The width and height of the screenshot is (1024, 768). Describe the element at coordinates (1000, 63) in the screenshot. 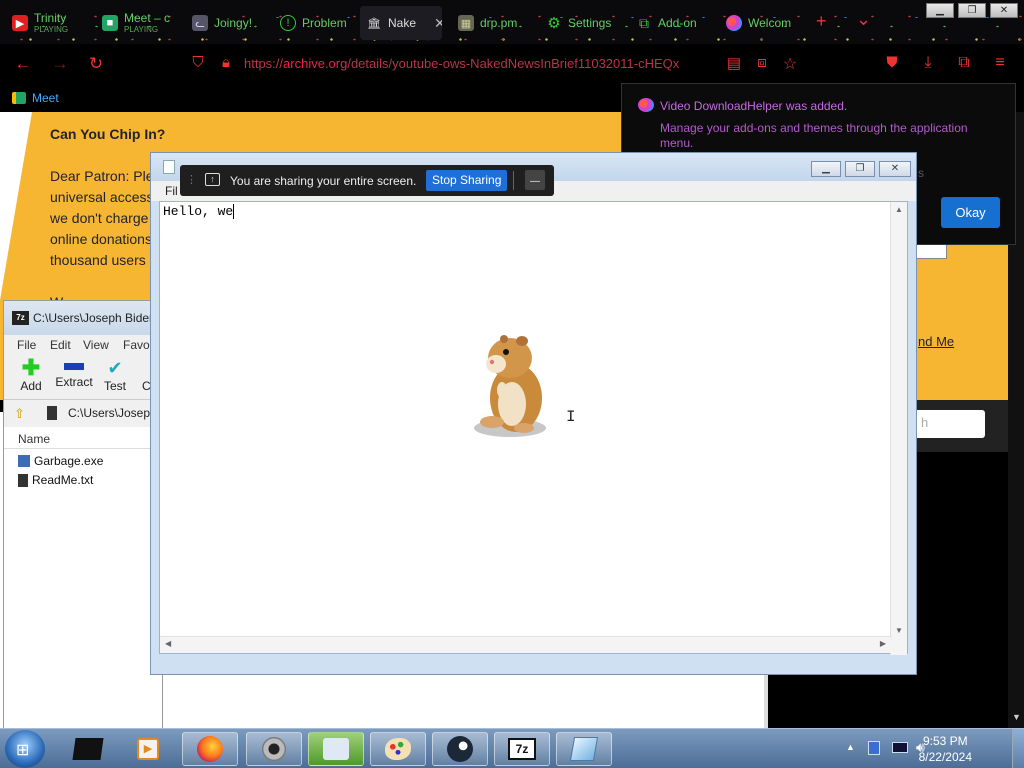

I see `menu-icon: ≡` at that location.